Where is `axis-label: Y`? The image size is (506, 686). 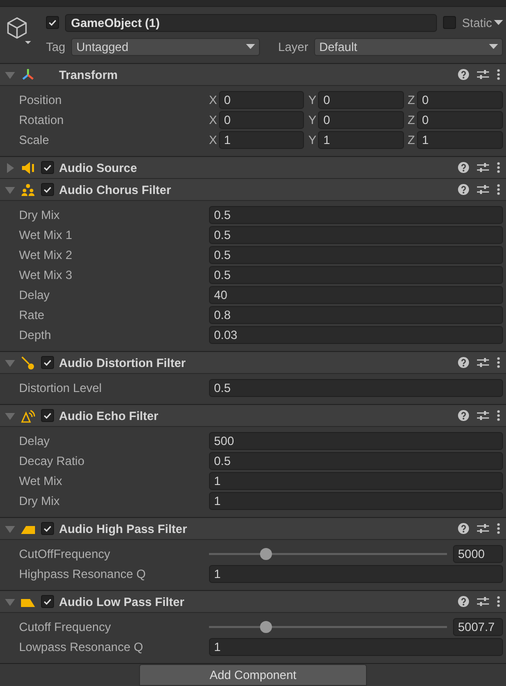
axis-label: Y is located at coordinates (312, 120).